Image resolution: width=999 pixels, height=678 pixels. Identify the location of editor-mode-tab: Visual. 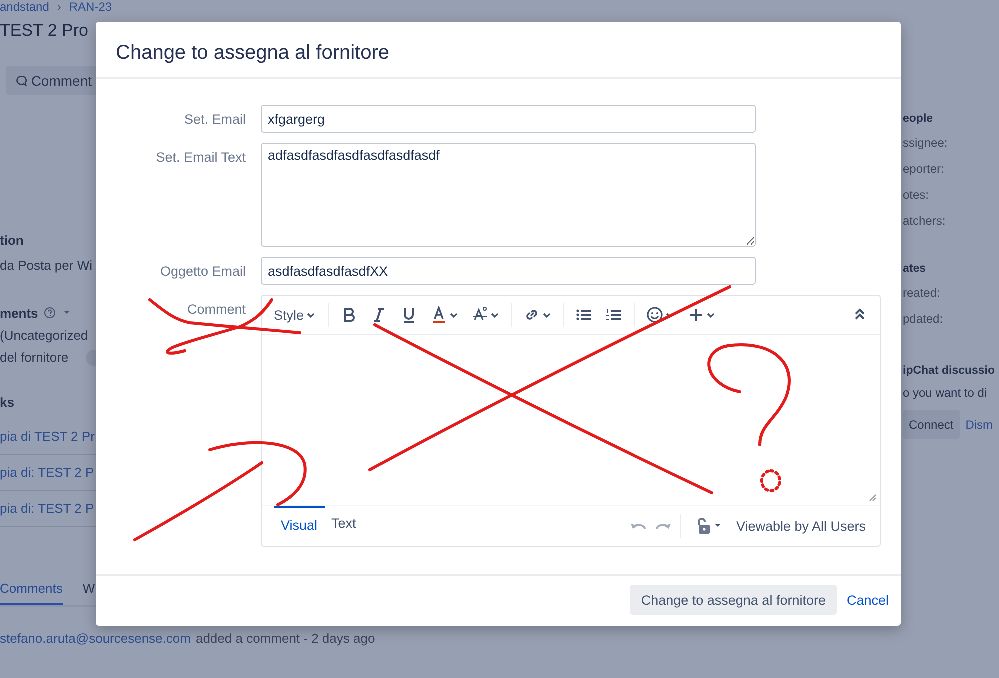
(299, 525).